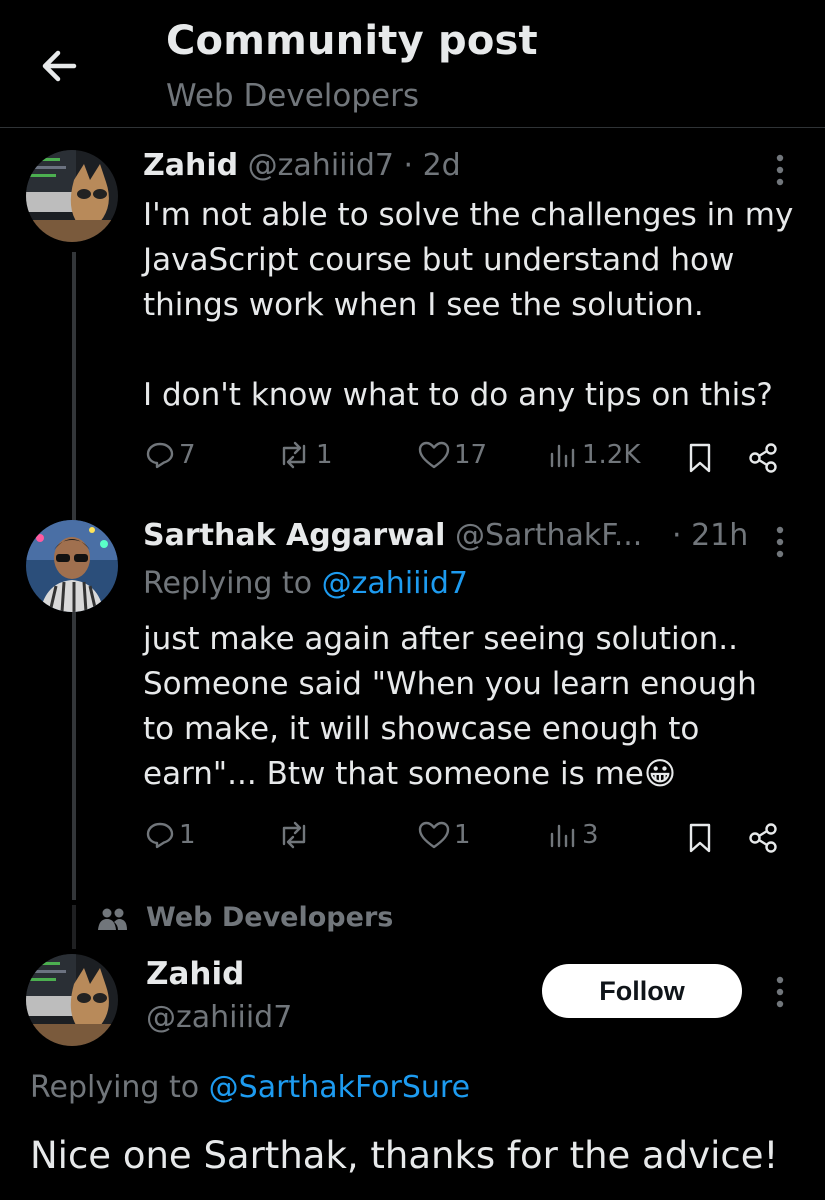  What do you see at coordinates (395, 583) in the screenshot?
I see `mention-link: @zahiiid7` at bounding box center [395, 583].